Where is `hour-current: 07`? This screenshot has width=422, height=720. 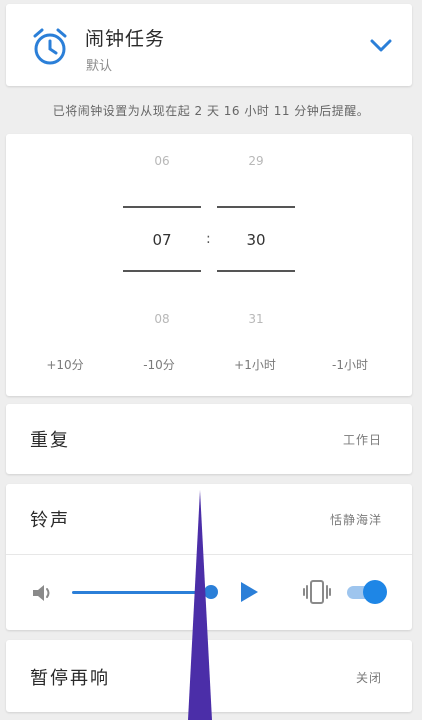 hour-current: 07 is located at coordinates (162, 240).